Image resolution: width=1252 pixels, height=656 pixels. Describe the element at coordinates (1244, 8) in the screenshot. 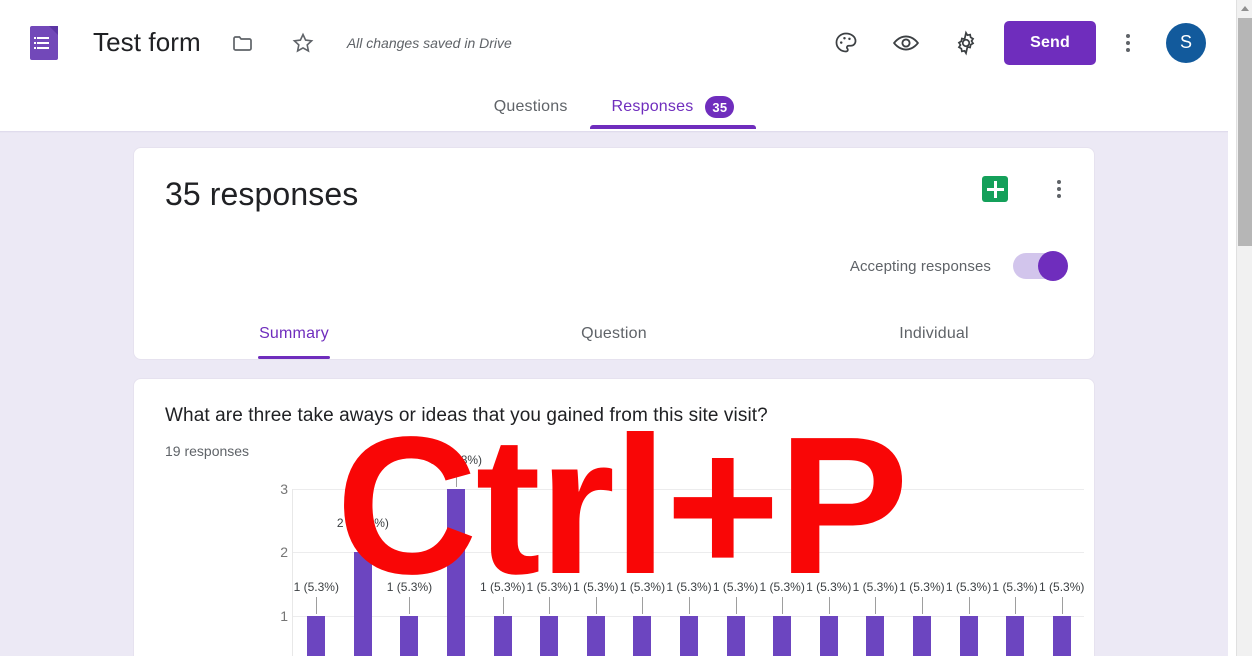

I see `scroll-up-arrow-icon` at that location.